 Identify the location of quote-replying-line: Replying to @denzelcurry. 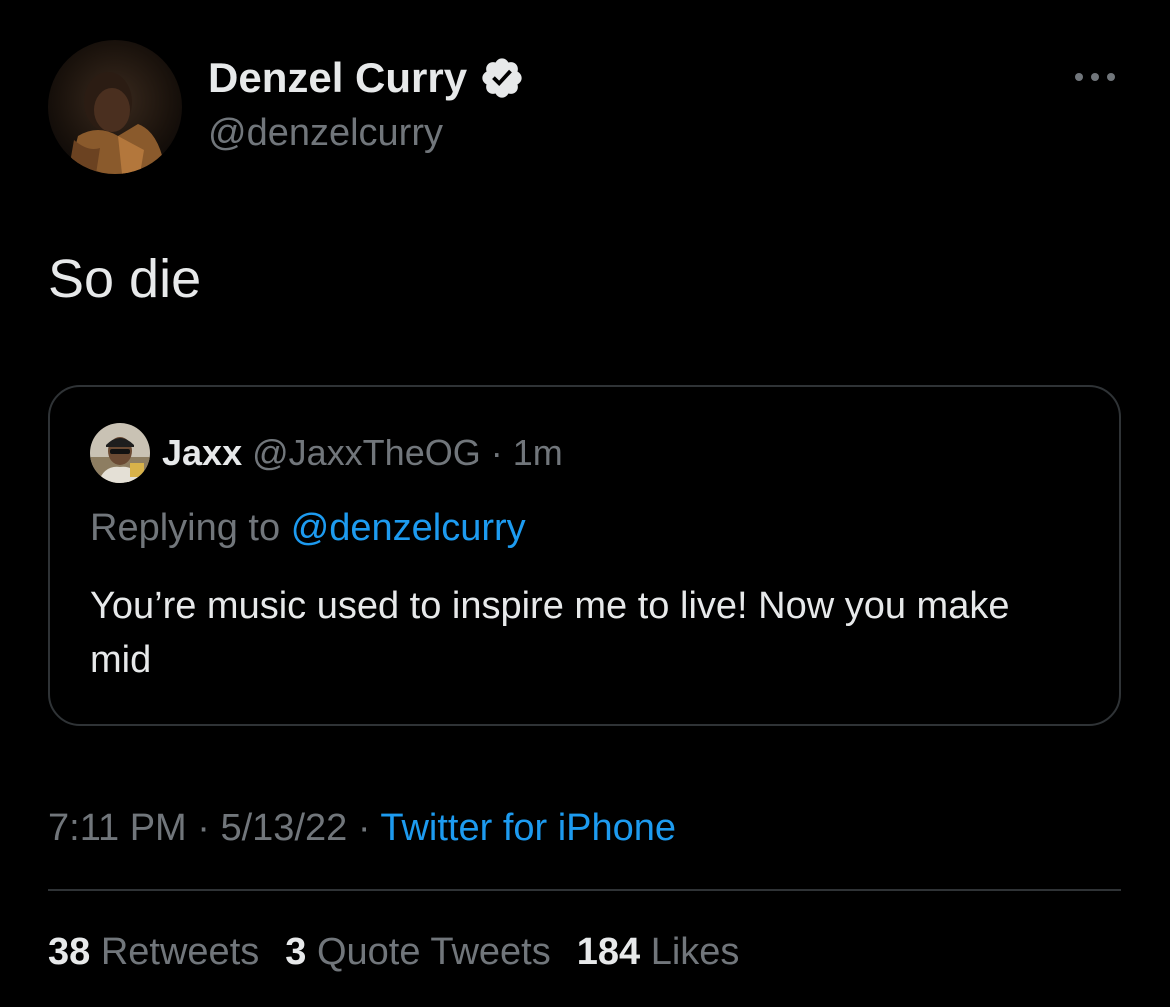
(308, 528).